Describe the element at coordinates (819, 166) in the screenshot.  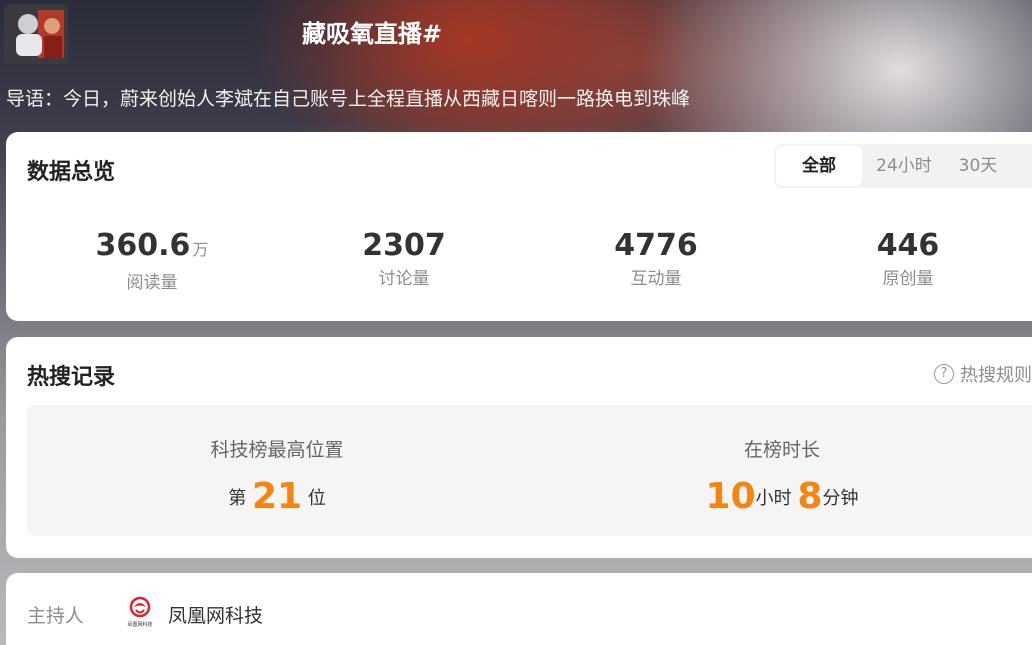
I see `tab-all: 全部` at that location.